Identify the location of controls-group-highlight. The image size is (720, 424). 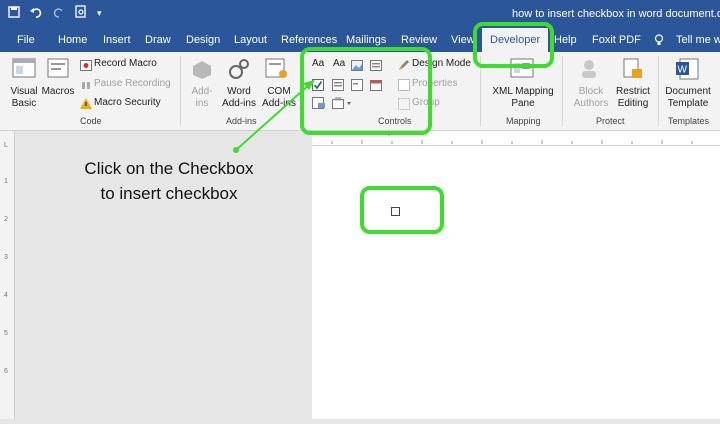
(366, 91).